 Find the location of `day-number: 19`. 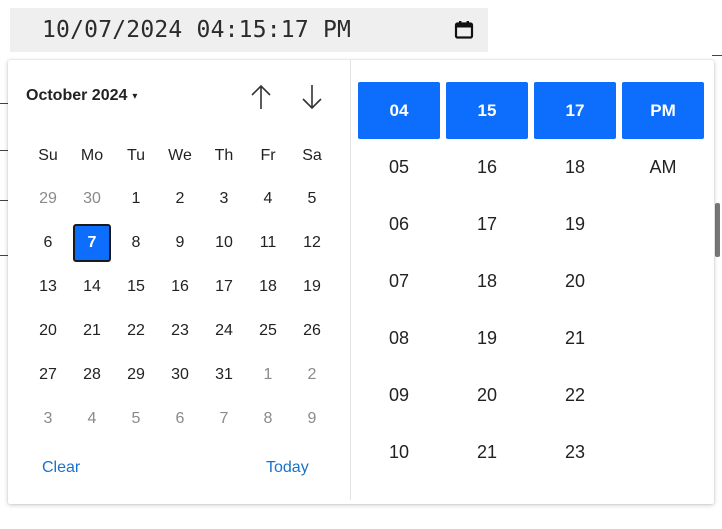

day-number: 19 is located at coordinates (312, 286).